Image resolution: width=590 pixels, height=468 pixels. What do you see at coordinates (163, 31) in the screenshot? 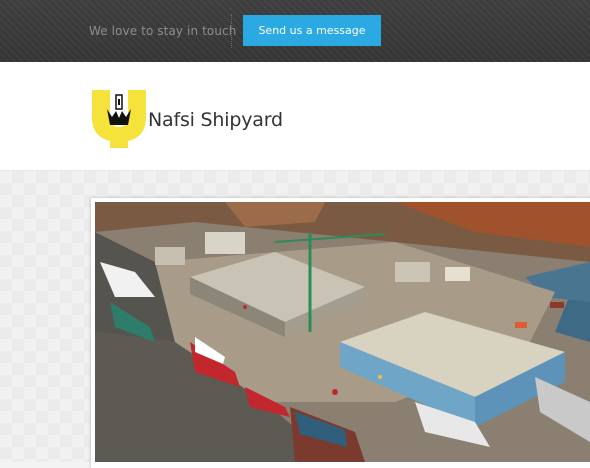
I see `stay-in-touch-text: We love to stay in touch` at bounding box center [163, 31].